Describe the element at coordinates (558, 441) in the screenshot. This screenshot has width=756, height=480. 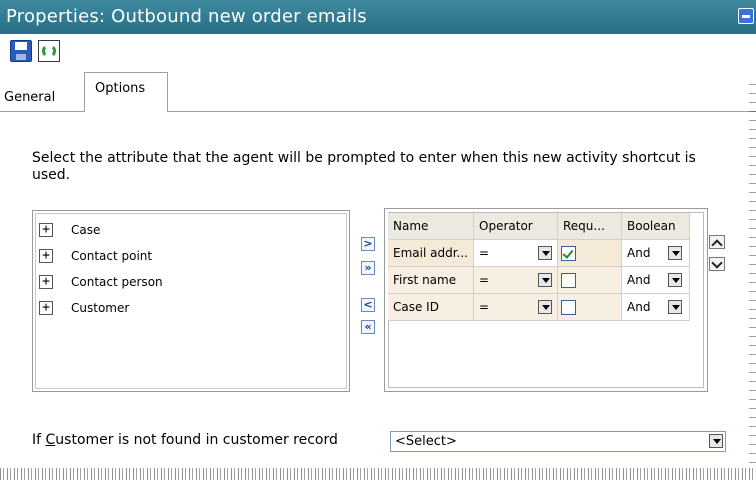
I see `customer-not-found-select: <Select>` at that location.